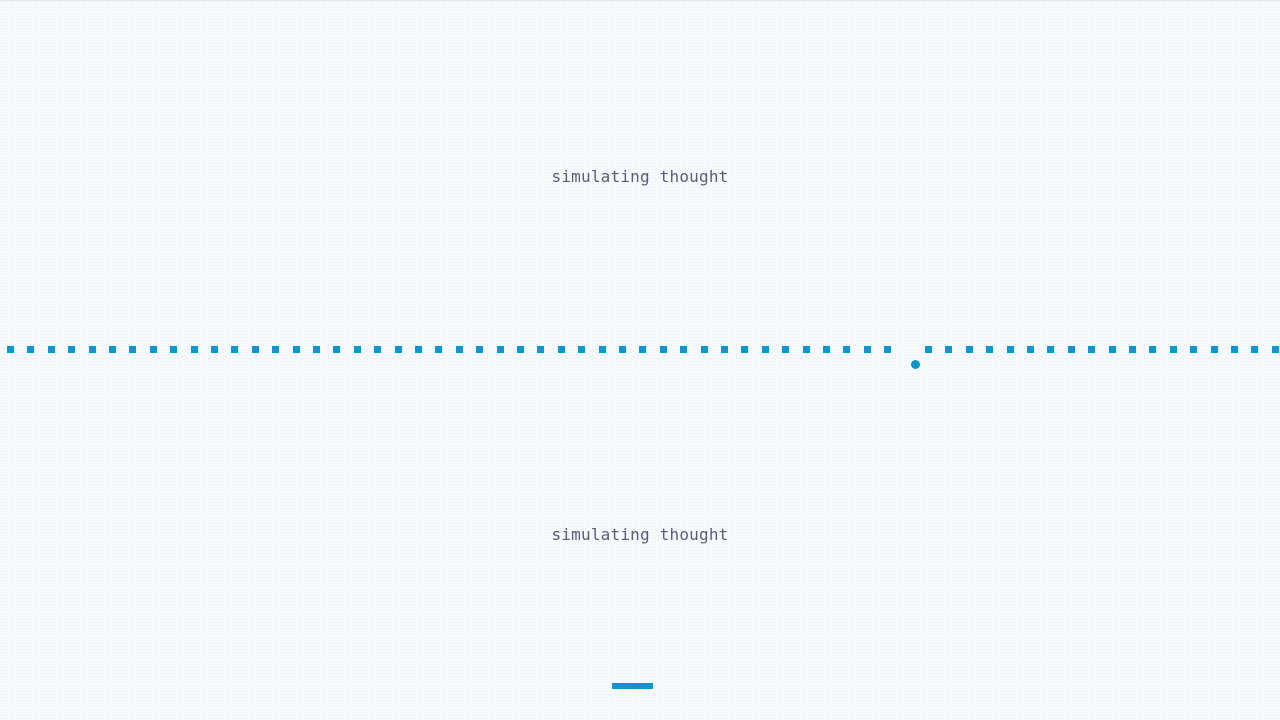 This screenshot has height=720, width=1280. I want to click on top-divider, so click(640, 0).